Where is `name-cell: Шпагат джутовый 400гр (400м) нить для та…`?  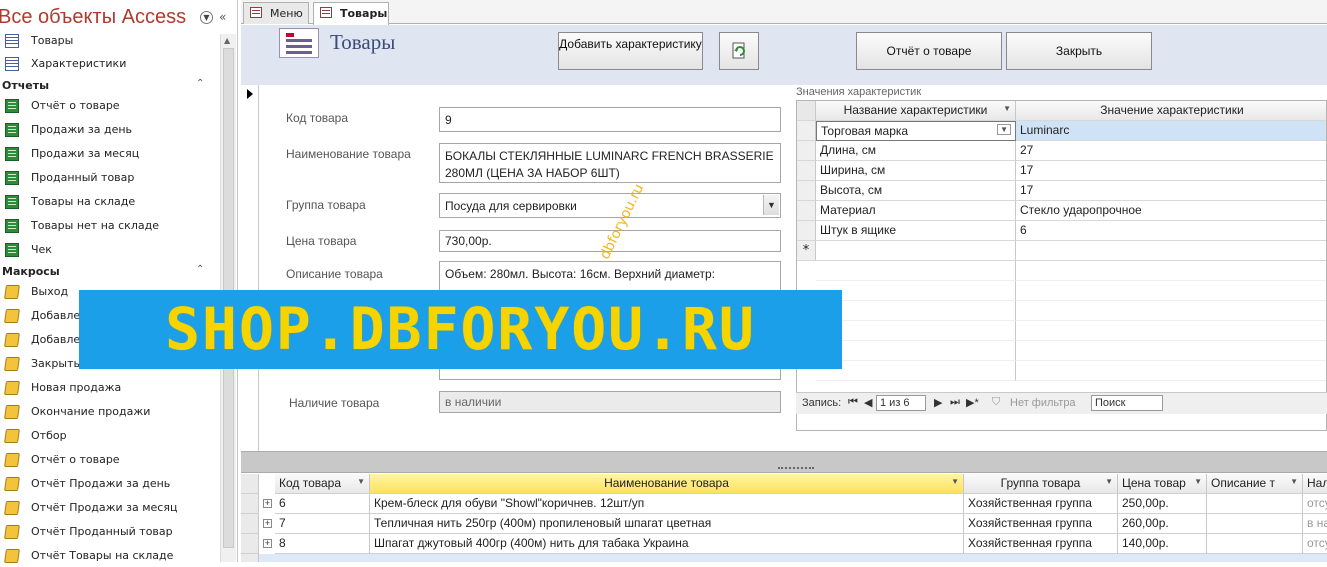
name-cell: Шпагат джутовый 400гр (400м) нить для та… is located at coordinates (667, 544).